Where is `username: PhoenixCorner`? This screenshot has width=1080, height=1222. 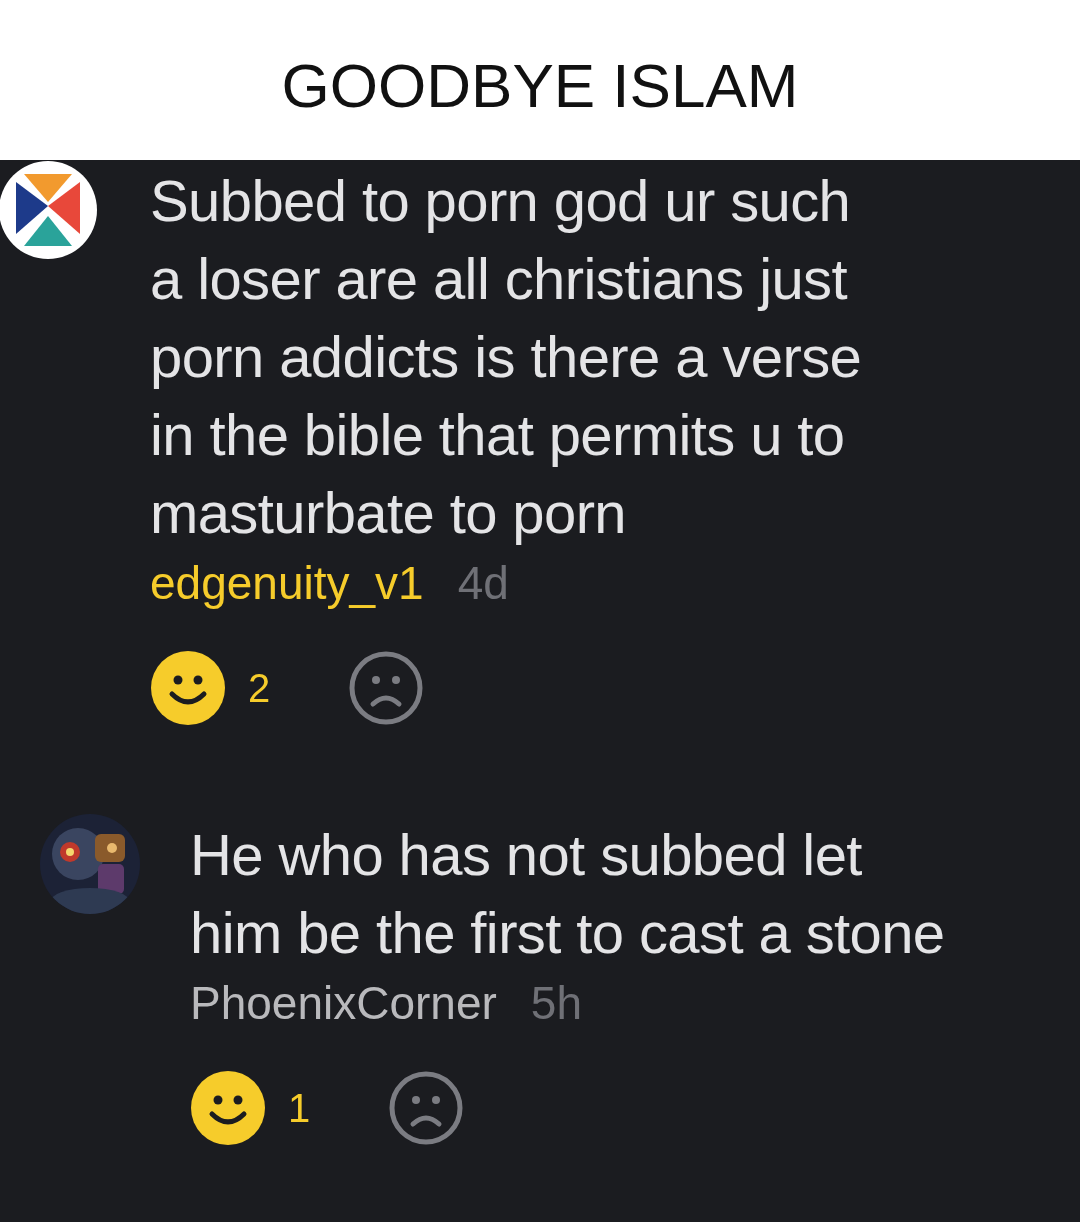
username: PhoenixCorner is located at coordinates (343, 1003).